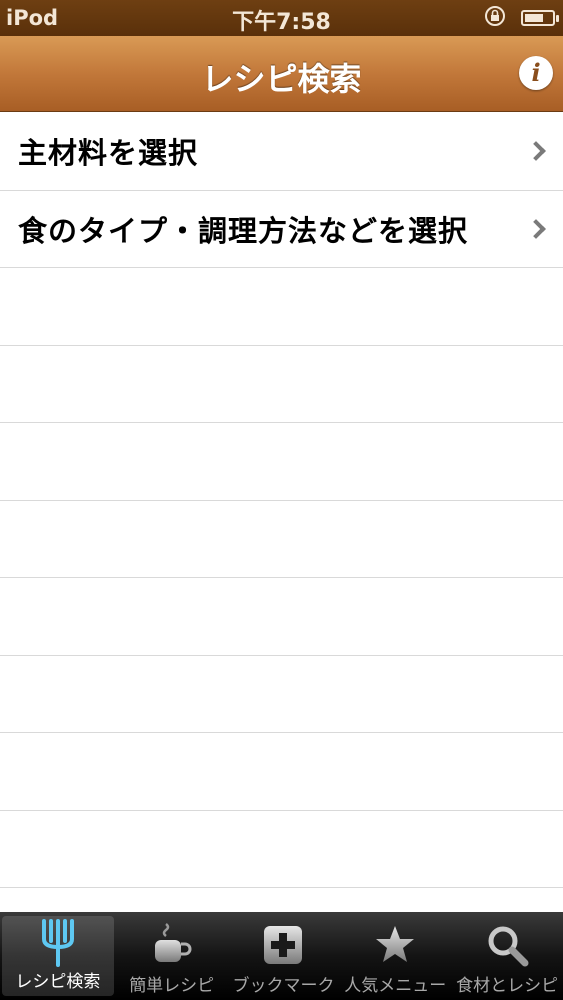 The height and width of the screenshot is (1000, 563). I want to click on status-bar: iPod 下午7:58, so click(281, 18).